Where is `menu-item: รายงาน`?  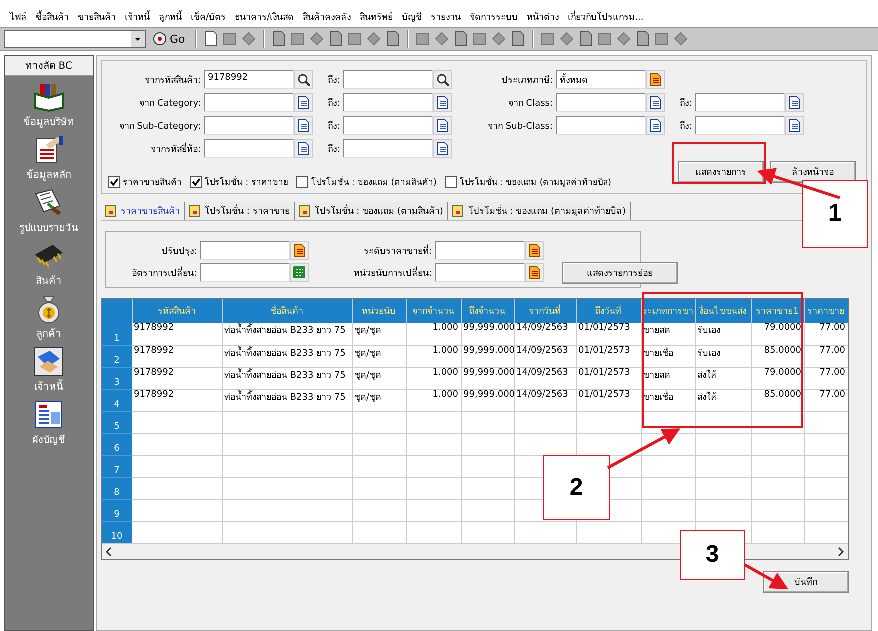
menu-item: รายงาน is located at coordinates (446, 18).